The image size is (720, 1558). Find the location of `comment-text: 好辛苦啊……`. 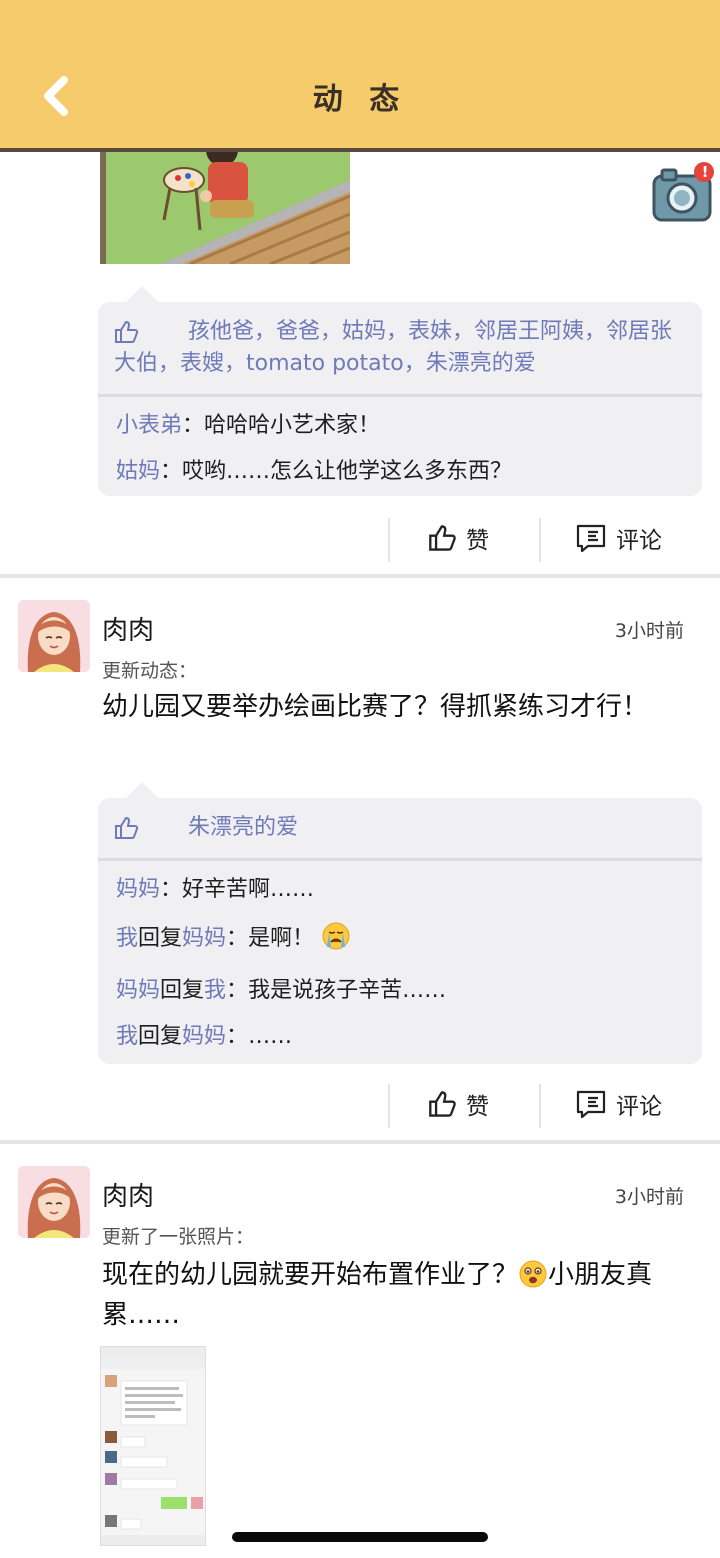

comment-text: 好辛苦啊…… is located at coordinates (248, 889).